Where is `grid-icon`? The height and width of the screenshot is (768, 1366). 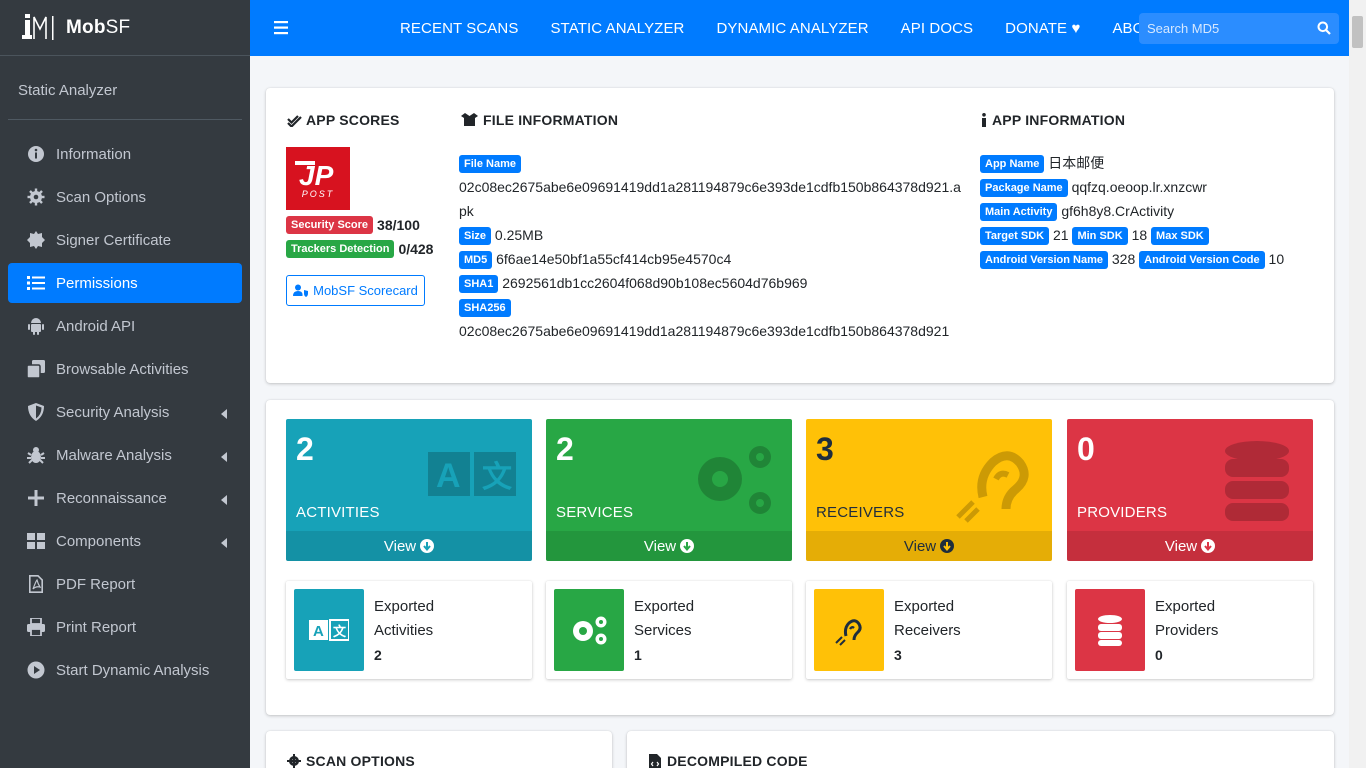
grid-icon is located at coordinates (36, 541).